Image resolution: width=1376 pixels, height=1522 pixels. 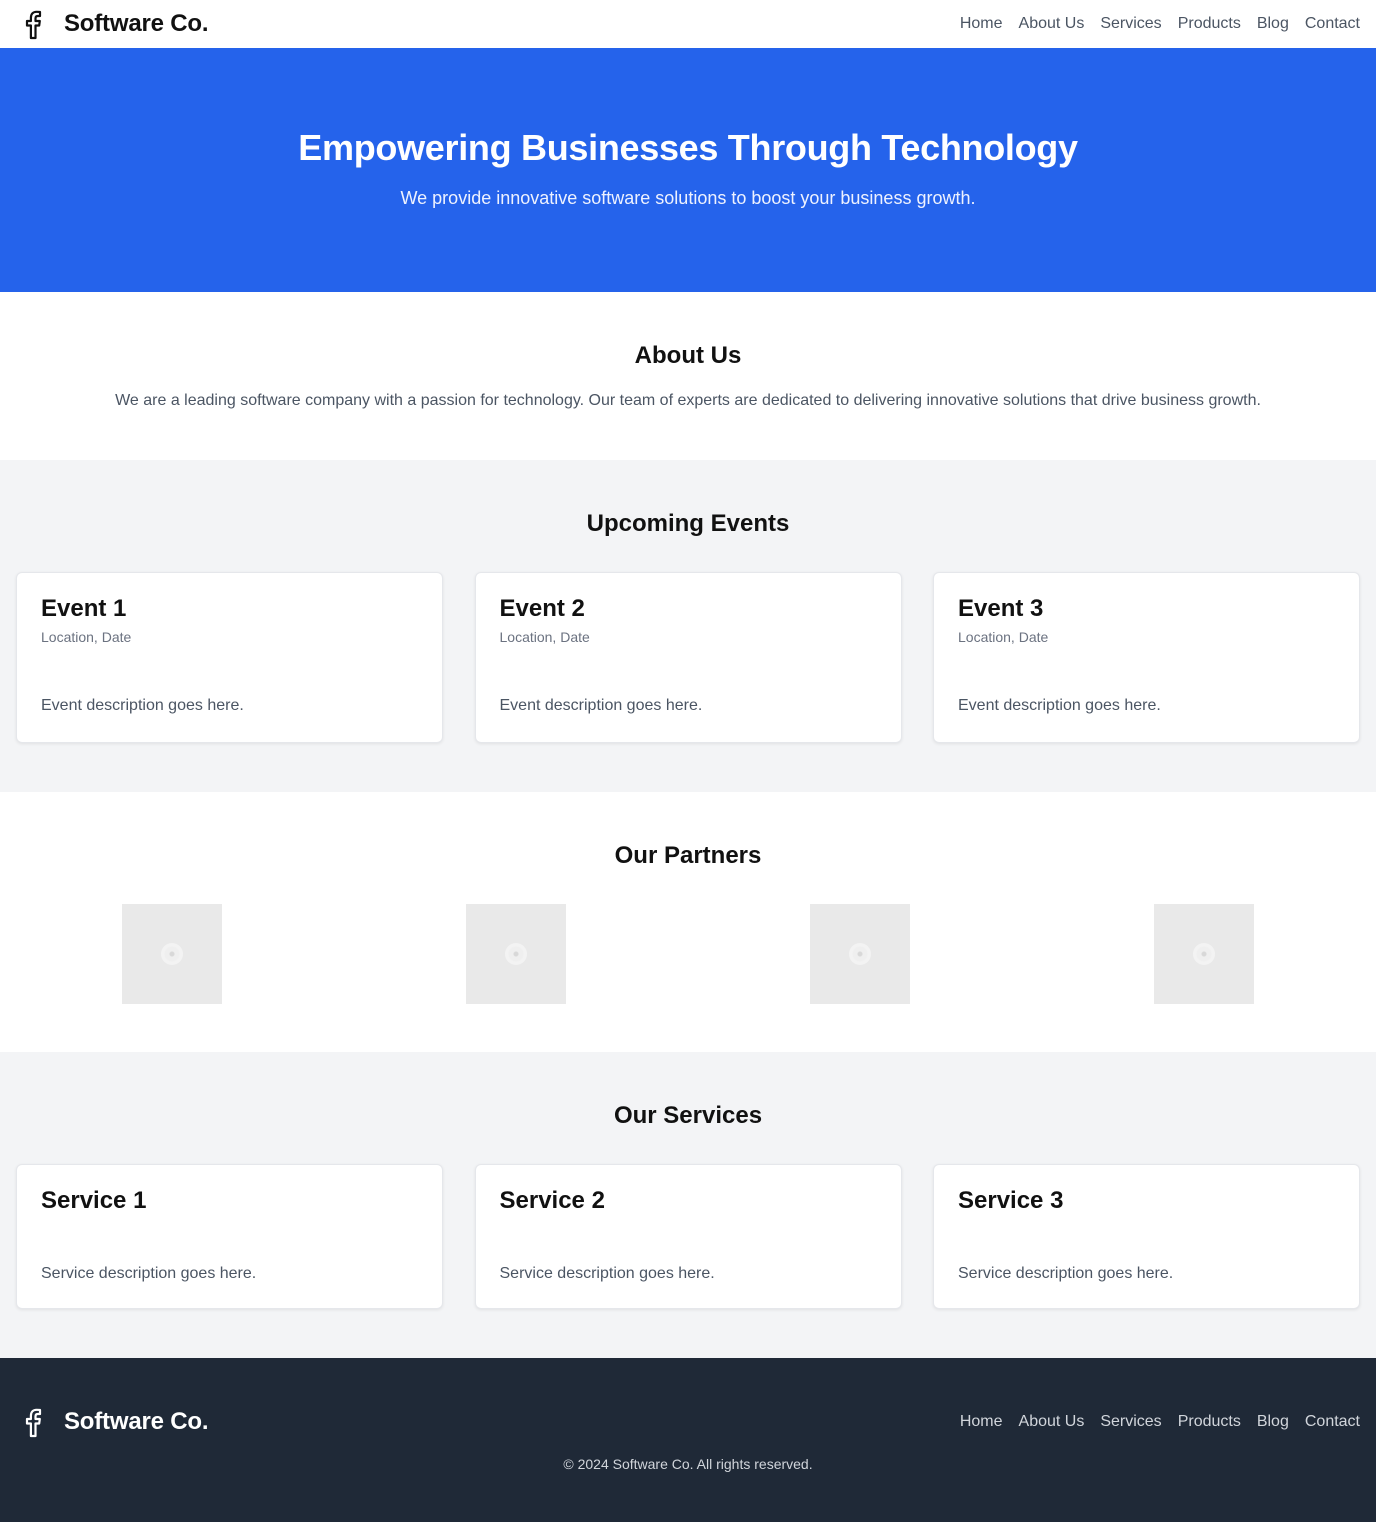 What do you see at coordinates (1130, 1422) in the screenshot?
I see `footer-link-services: Services` at bounding box center [1130, 1422].